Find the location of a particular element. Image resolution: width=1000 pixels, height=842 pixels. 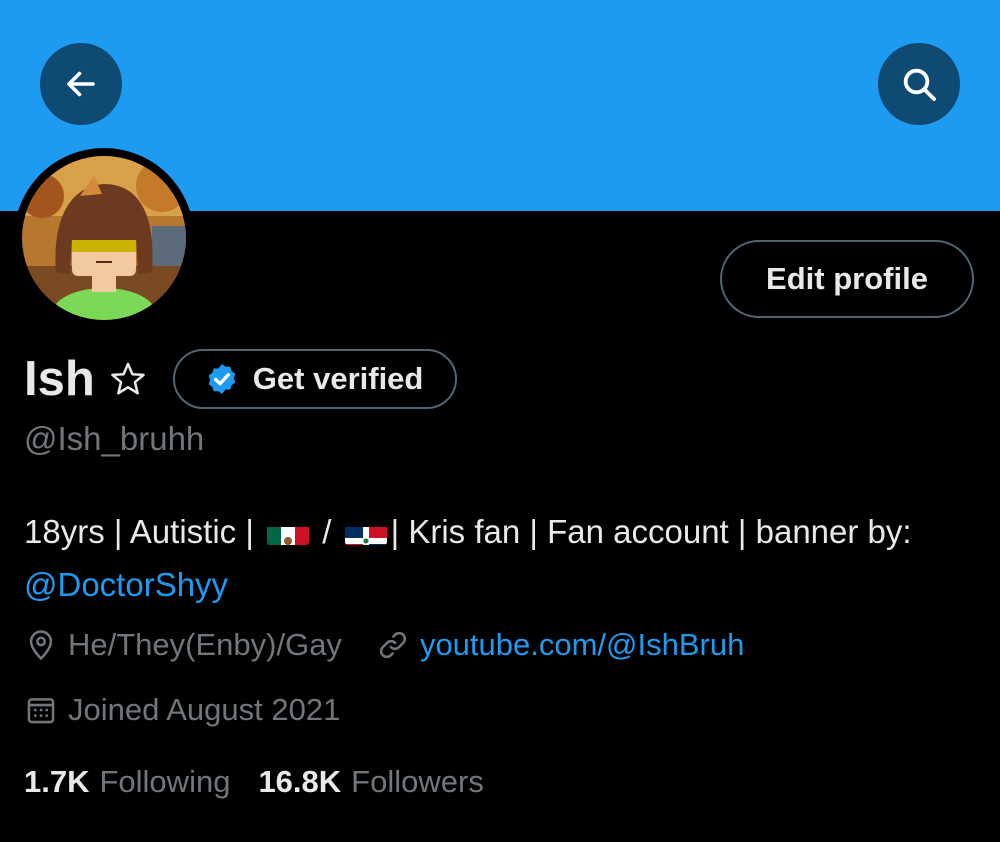

following-link: 1.7K Following is located at coordinates (127, 782).